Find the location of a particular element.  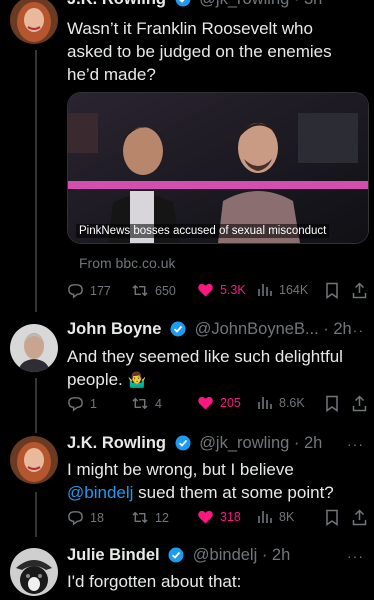

tweet-header: John Boyne @JohnBoyneB... · 2h is located at coordinates (209, 331).